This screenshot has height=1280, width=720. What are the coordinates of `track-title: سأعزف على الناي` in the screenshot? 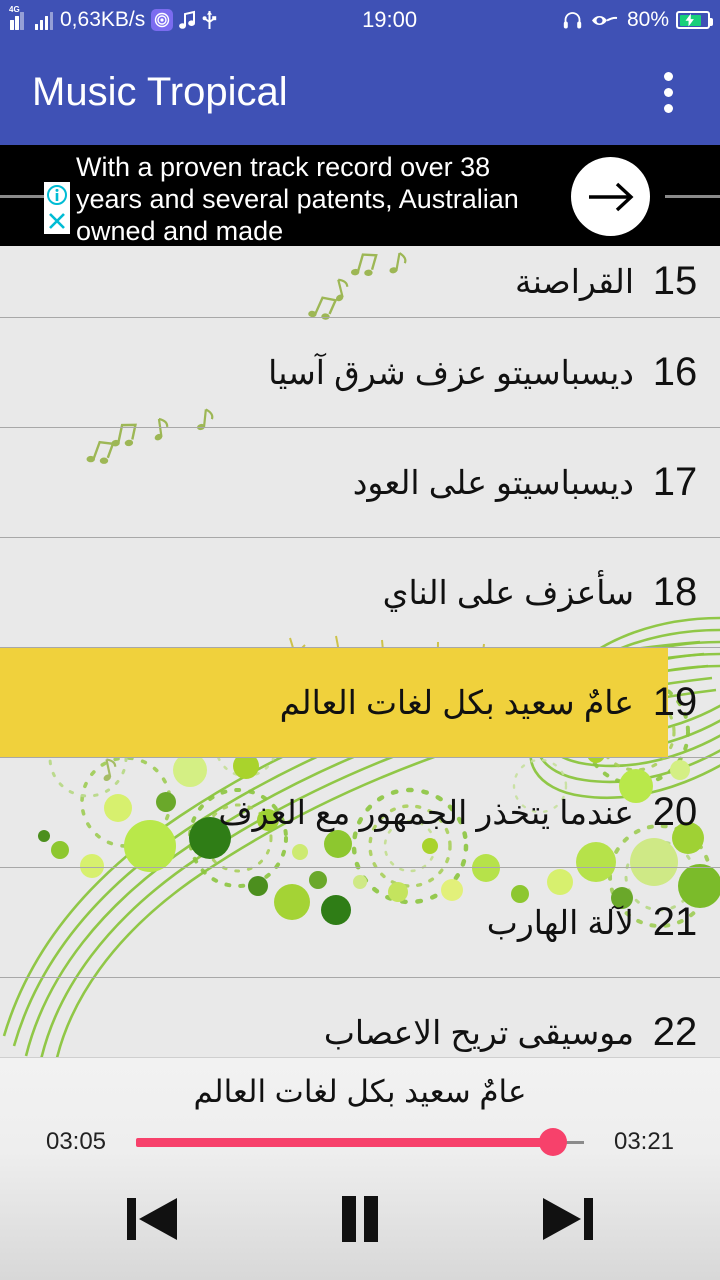 It's located at (508, 592).